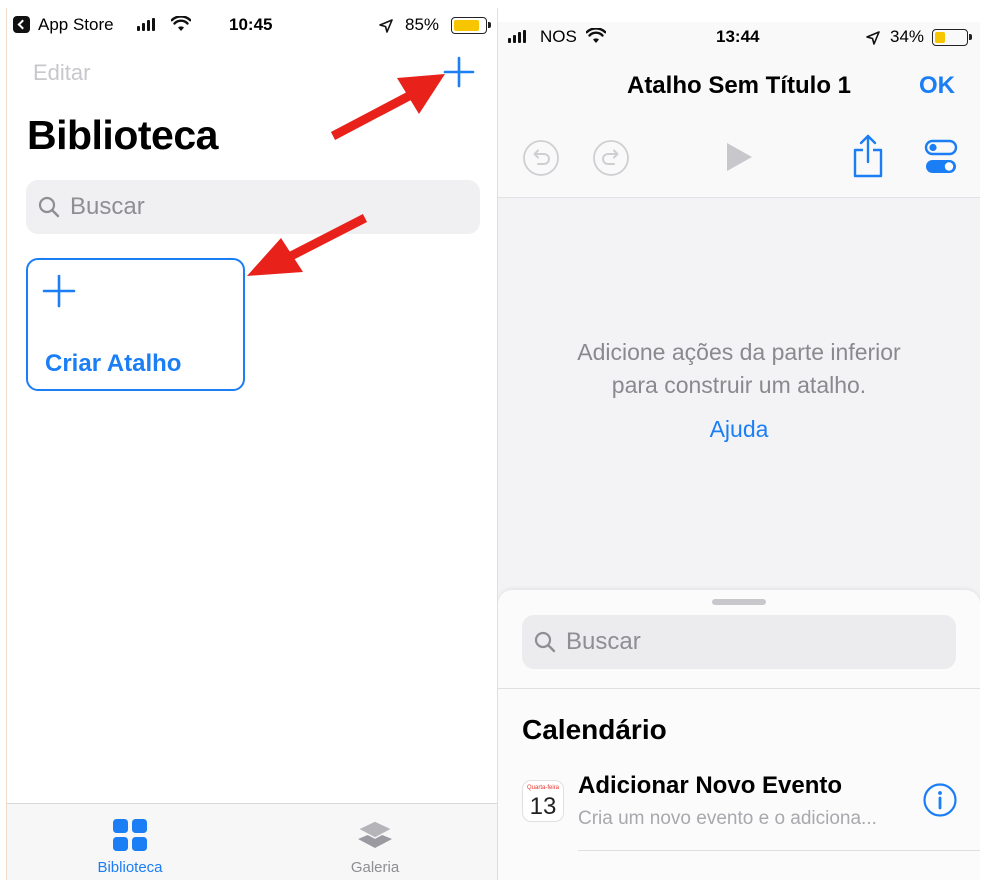  Describe the element at coordinates (738, 85) in the screenshot. I see `shortcut-title: Atalho Sem Título 1` at that location.